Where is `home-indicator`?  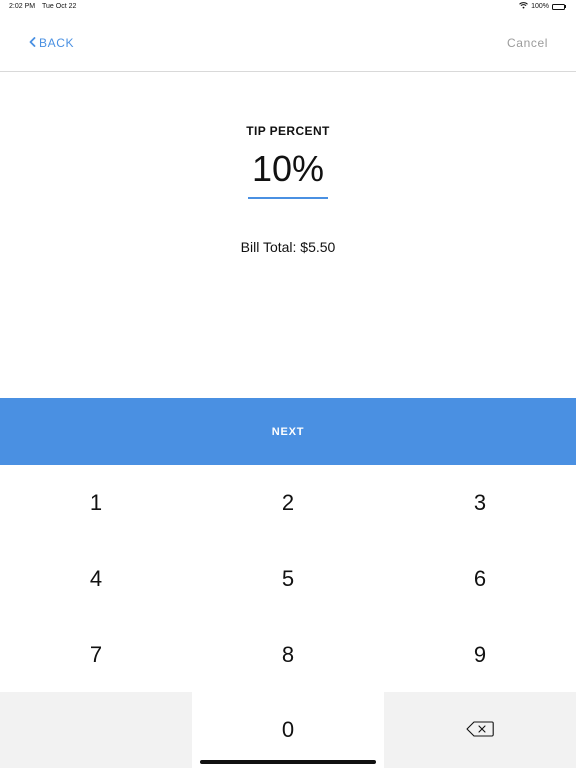
home-indicator is located at coordinates (288, 762).